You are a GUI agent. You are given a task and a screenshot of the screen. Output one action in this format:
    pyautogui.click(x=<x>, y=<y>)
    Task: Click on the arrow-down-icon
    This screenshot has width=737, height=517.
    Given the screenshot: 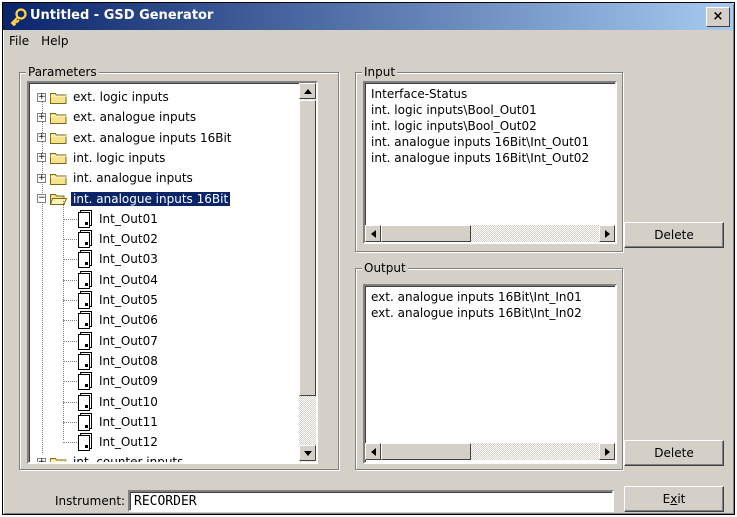 What is the action you would take?
    pyautogui.click(x=307, y=453)
    